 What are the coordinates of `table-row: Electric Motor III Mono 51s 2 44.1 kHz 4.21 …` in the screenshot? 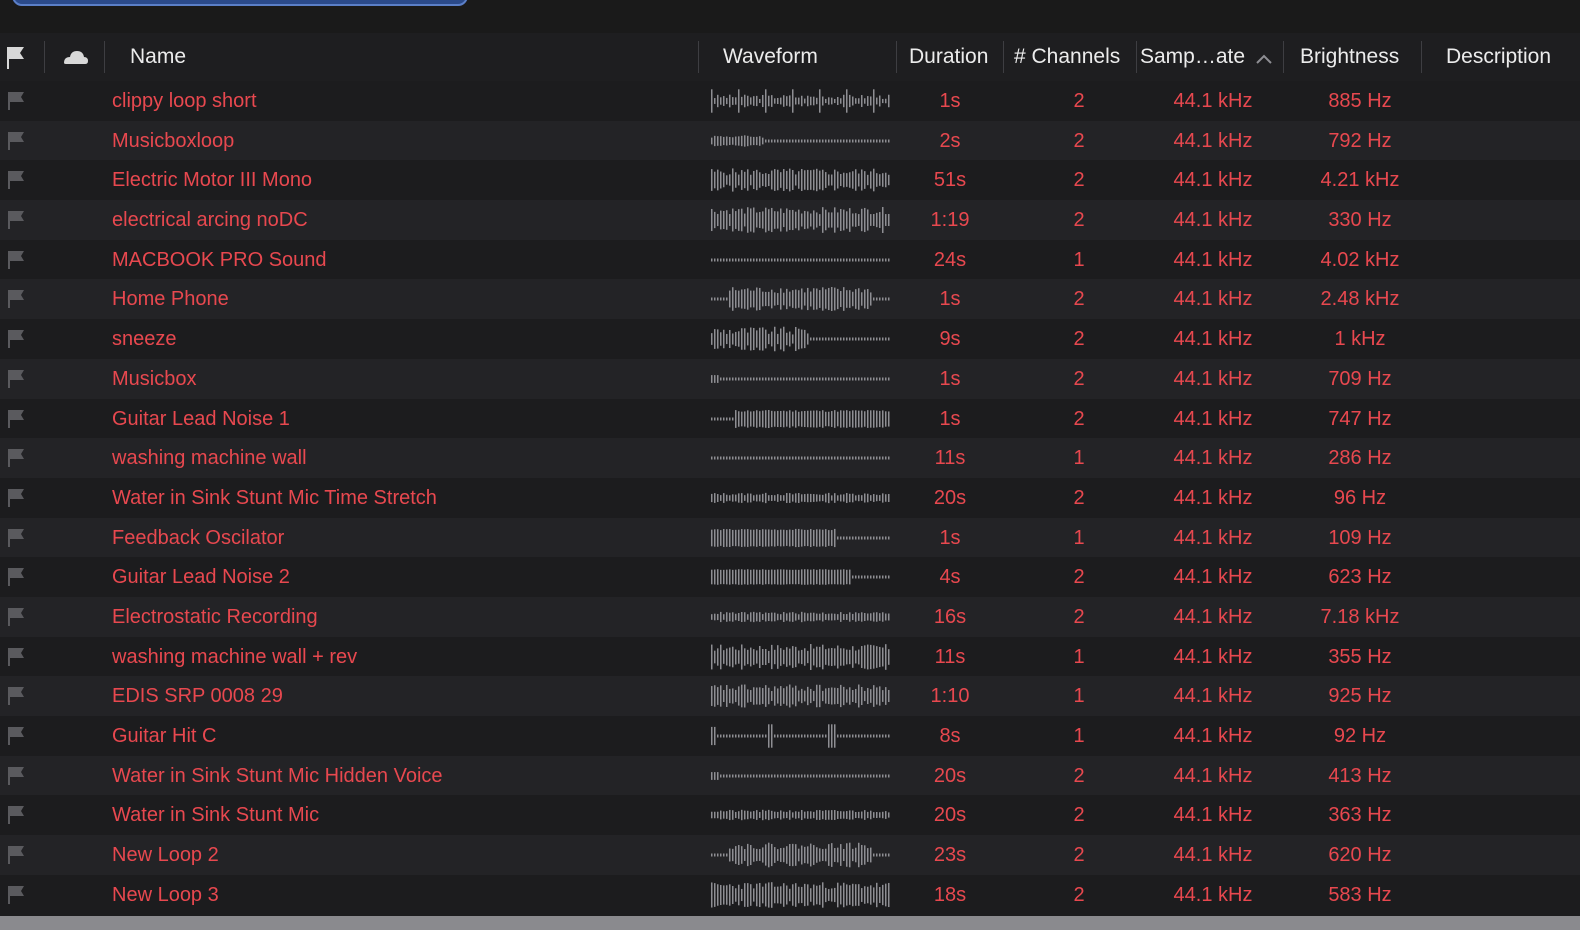 It's located at (790, 180).